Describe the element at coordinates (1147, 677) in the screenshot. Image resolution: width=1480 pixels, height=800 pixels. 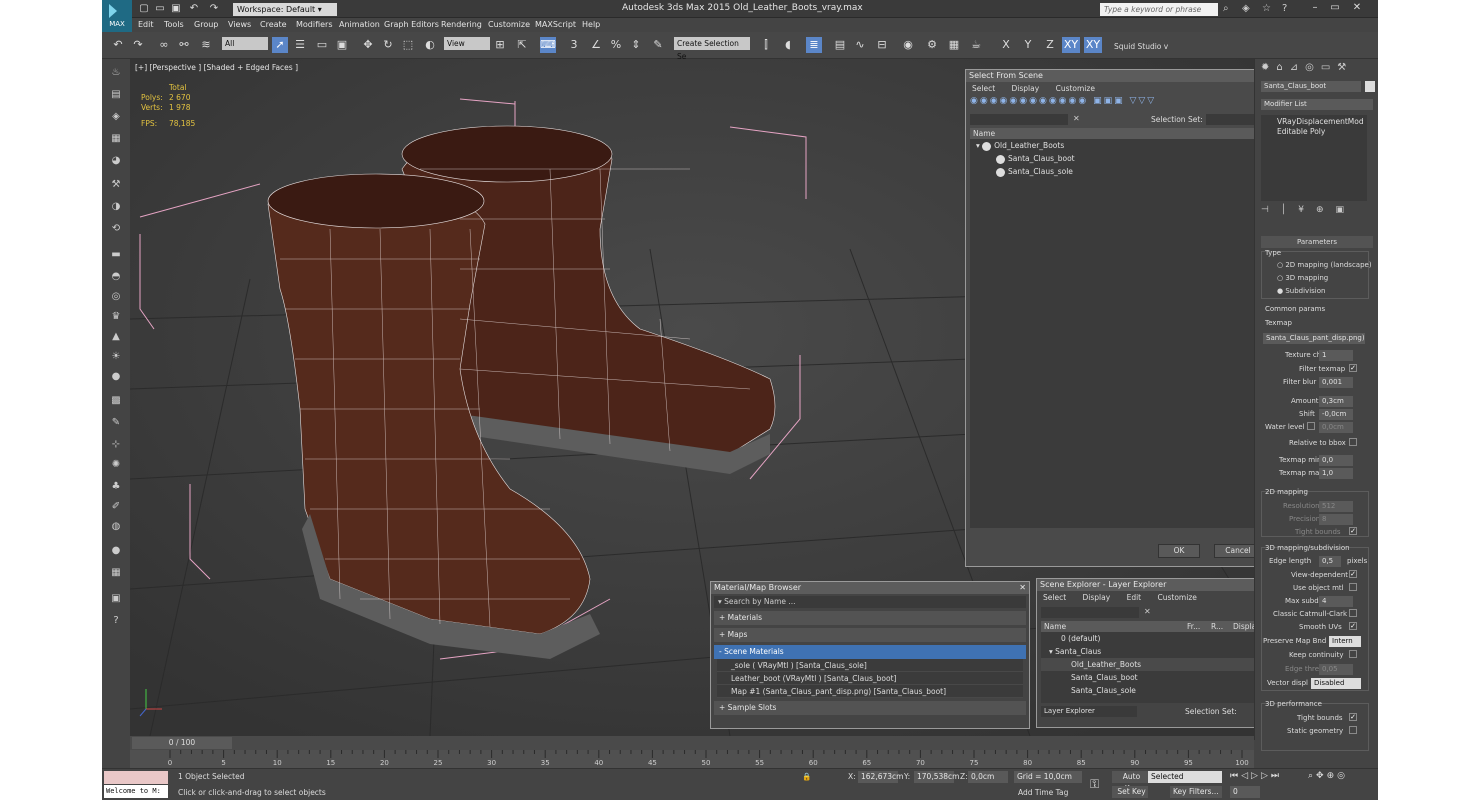
I see `table-row: Santa_Claus_boot` at that location.